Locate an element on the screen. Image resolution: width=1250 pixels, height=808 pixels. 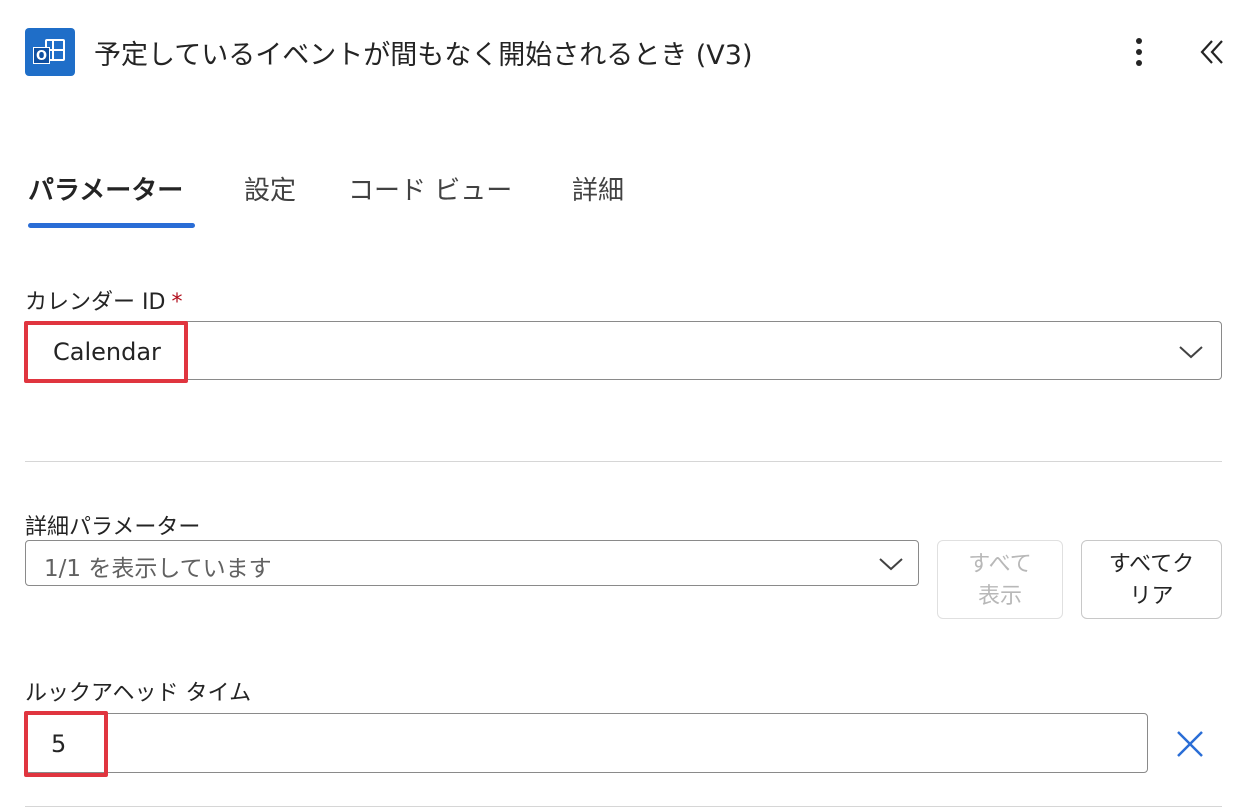
tab-details: 詳細 is located at coordinates (598, 188).